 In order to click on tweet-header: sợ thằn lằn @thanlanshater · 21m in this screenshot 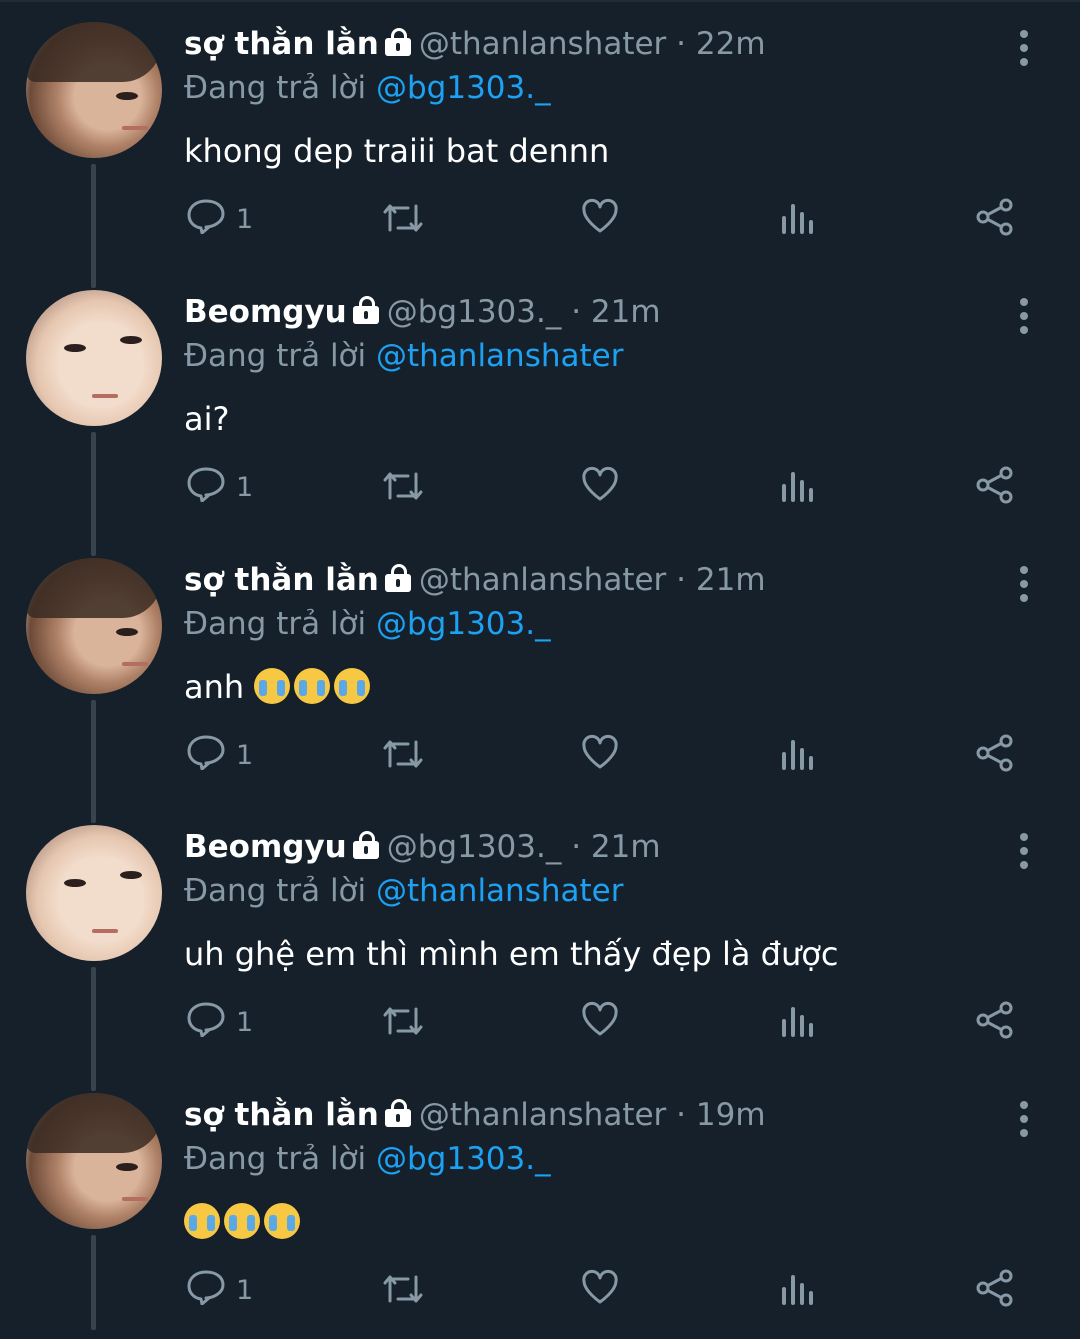, I will do `click(475, 580)`.